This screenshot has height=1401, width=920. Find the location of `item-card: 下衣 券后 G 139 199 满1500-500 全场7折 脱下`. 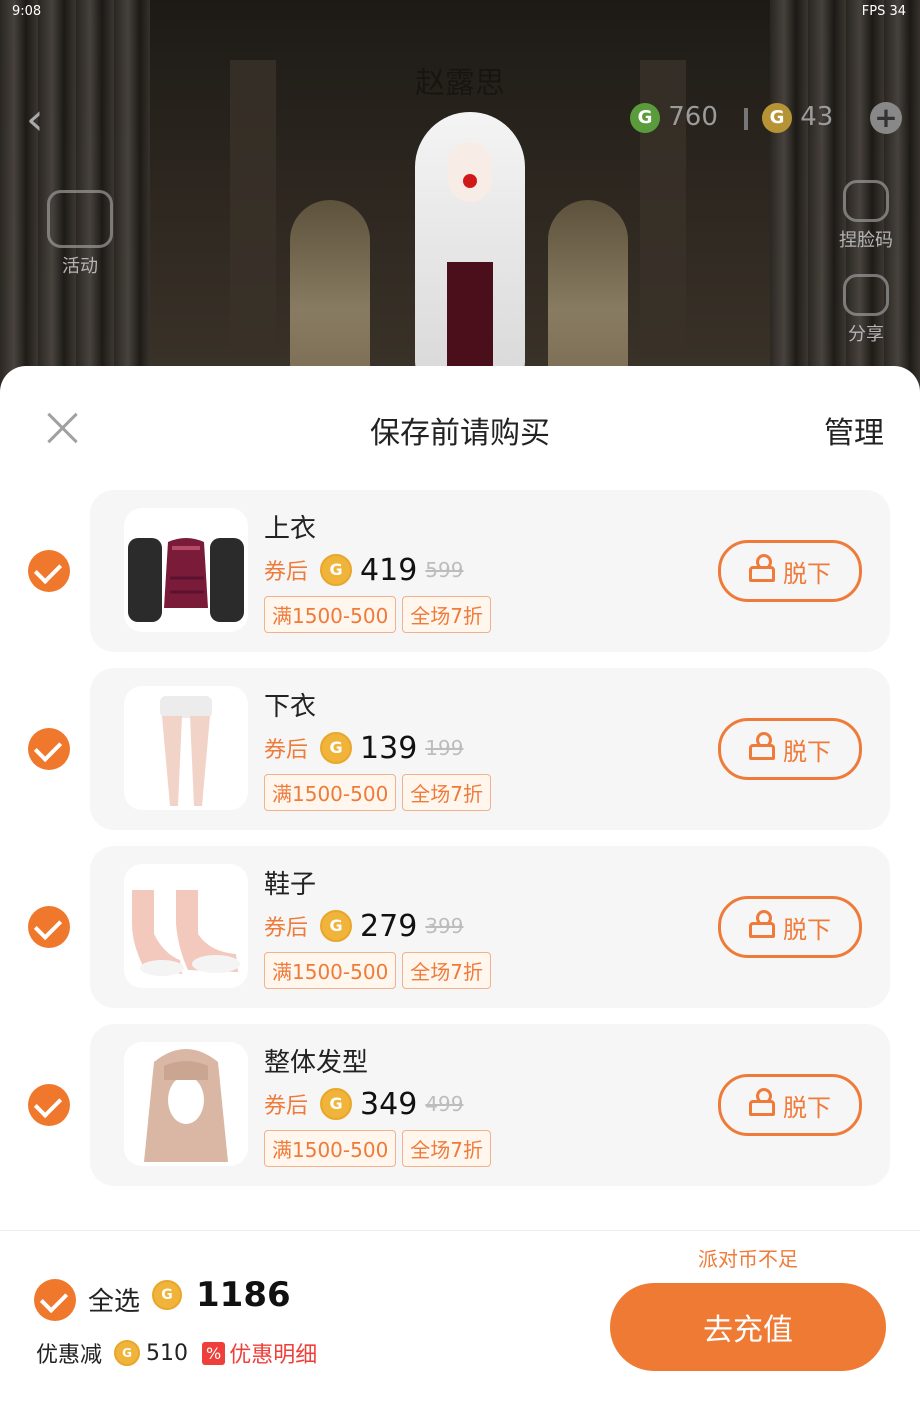

item-card: 下衣 券后 G 139 199 满1500-500 全场7折 脱下 is located at coordinates (490, 749).